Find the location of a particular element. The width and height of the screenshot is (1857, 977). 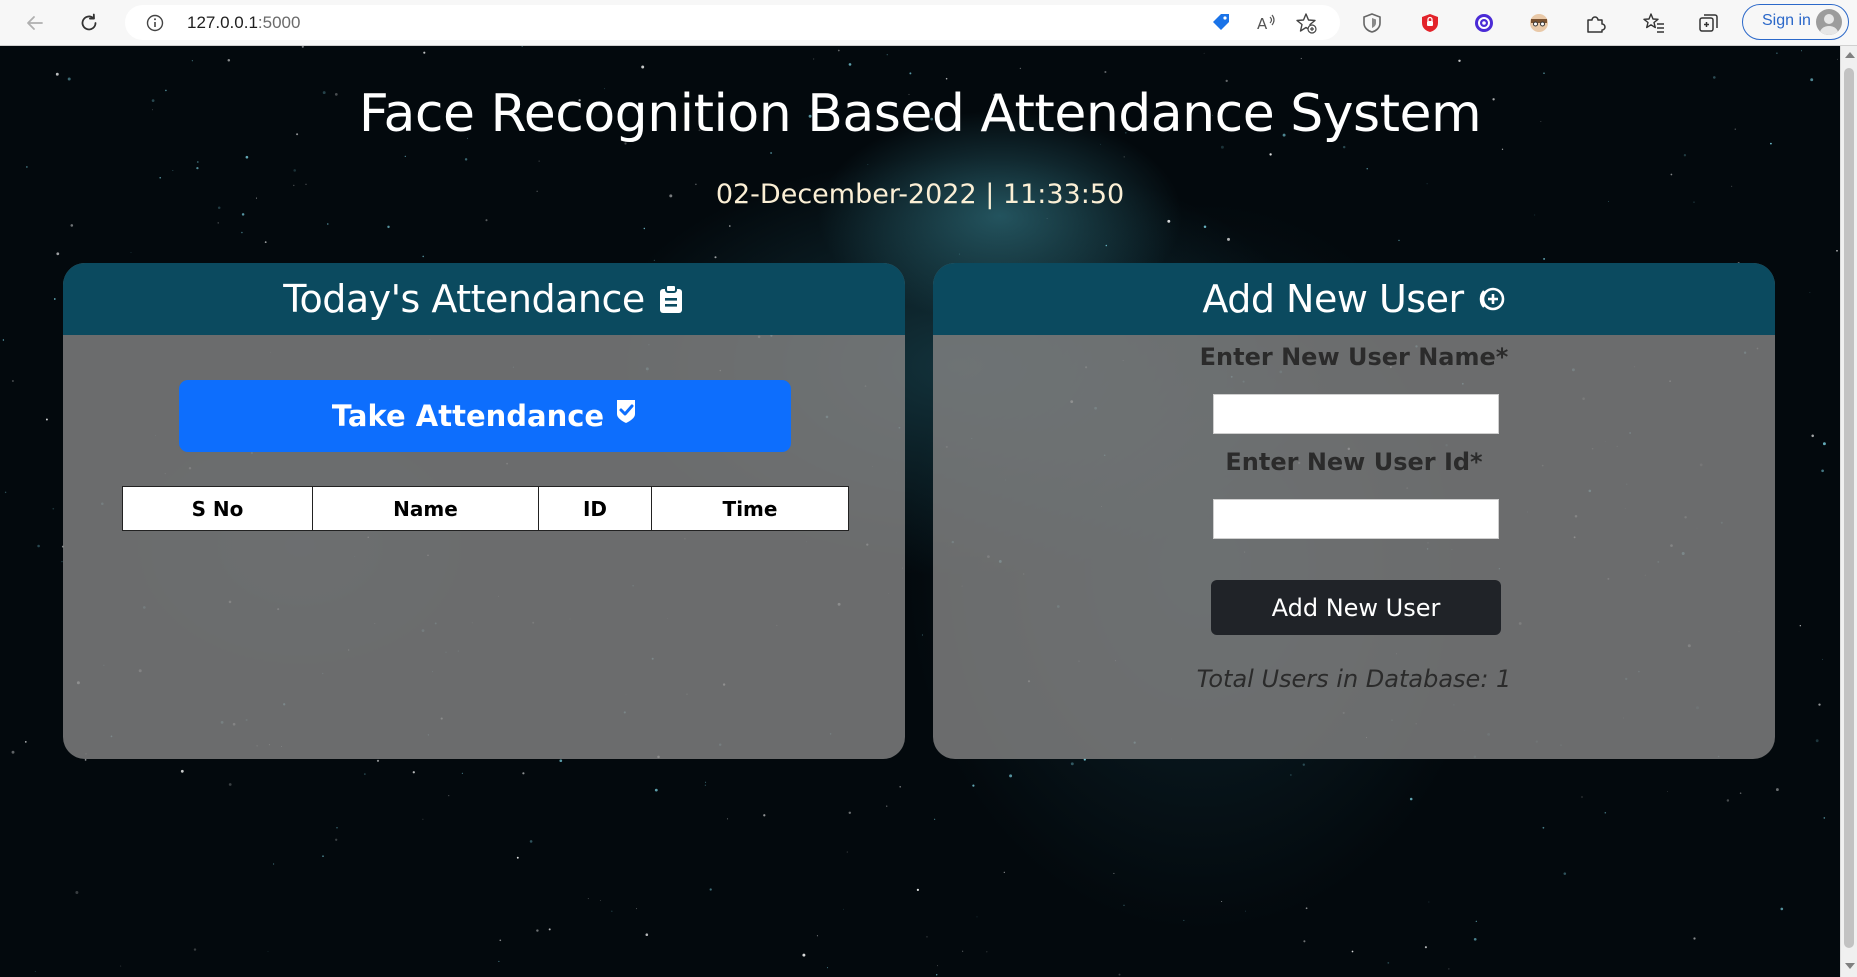

sign-in-button: Sign in is located at coordinates (1795, 22).